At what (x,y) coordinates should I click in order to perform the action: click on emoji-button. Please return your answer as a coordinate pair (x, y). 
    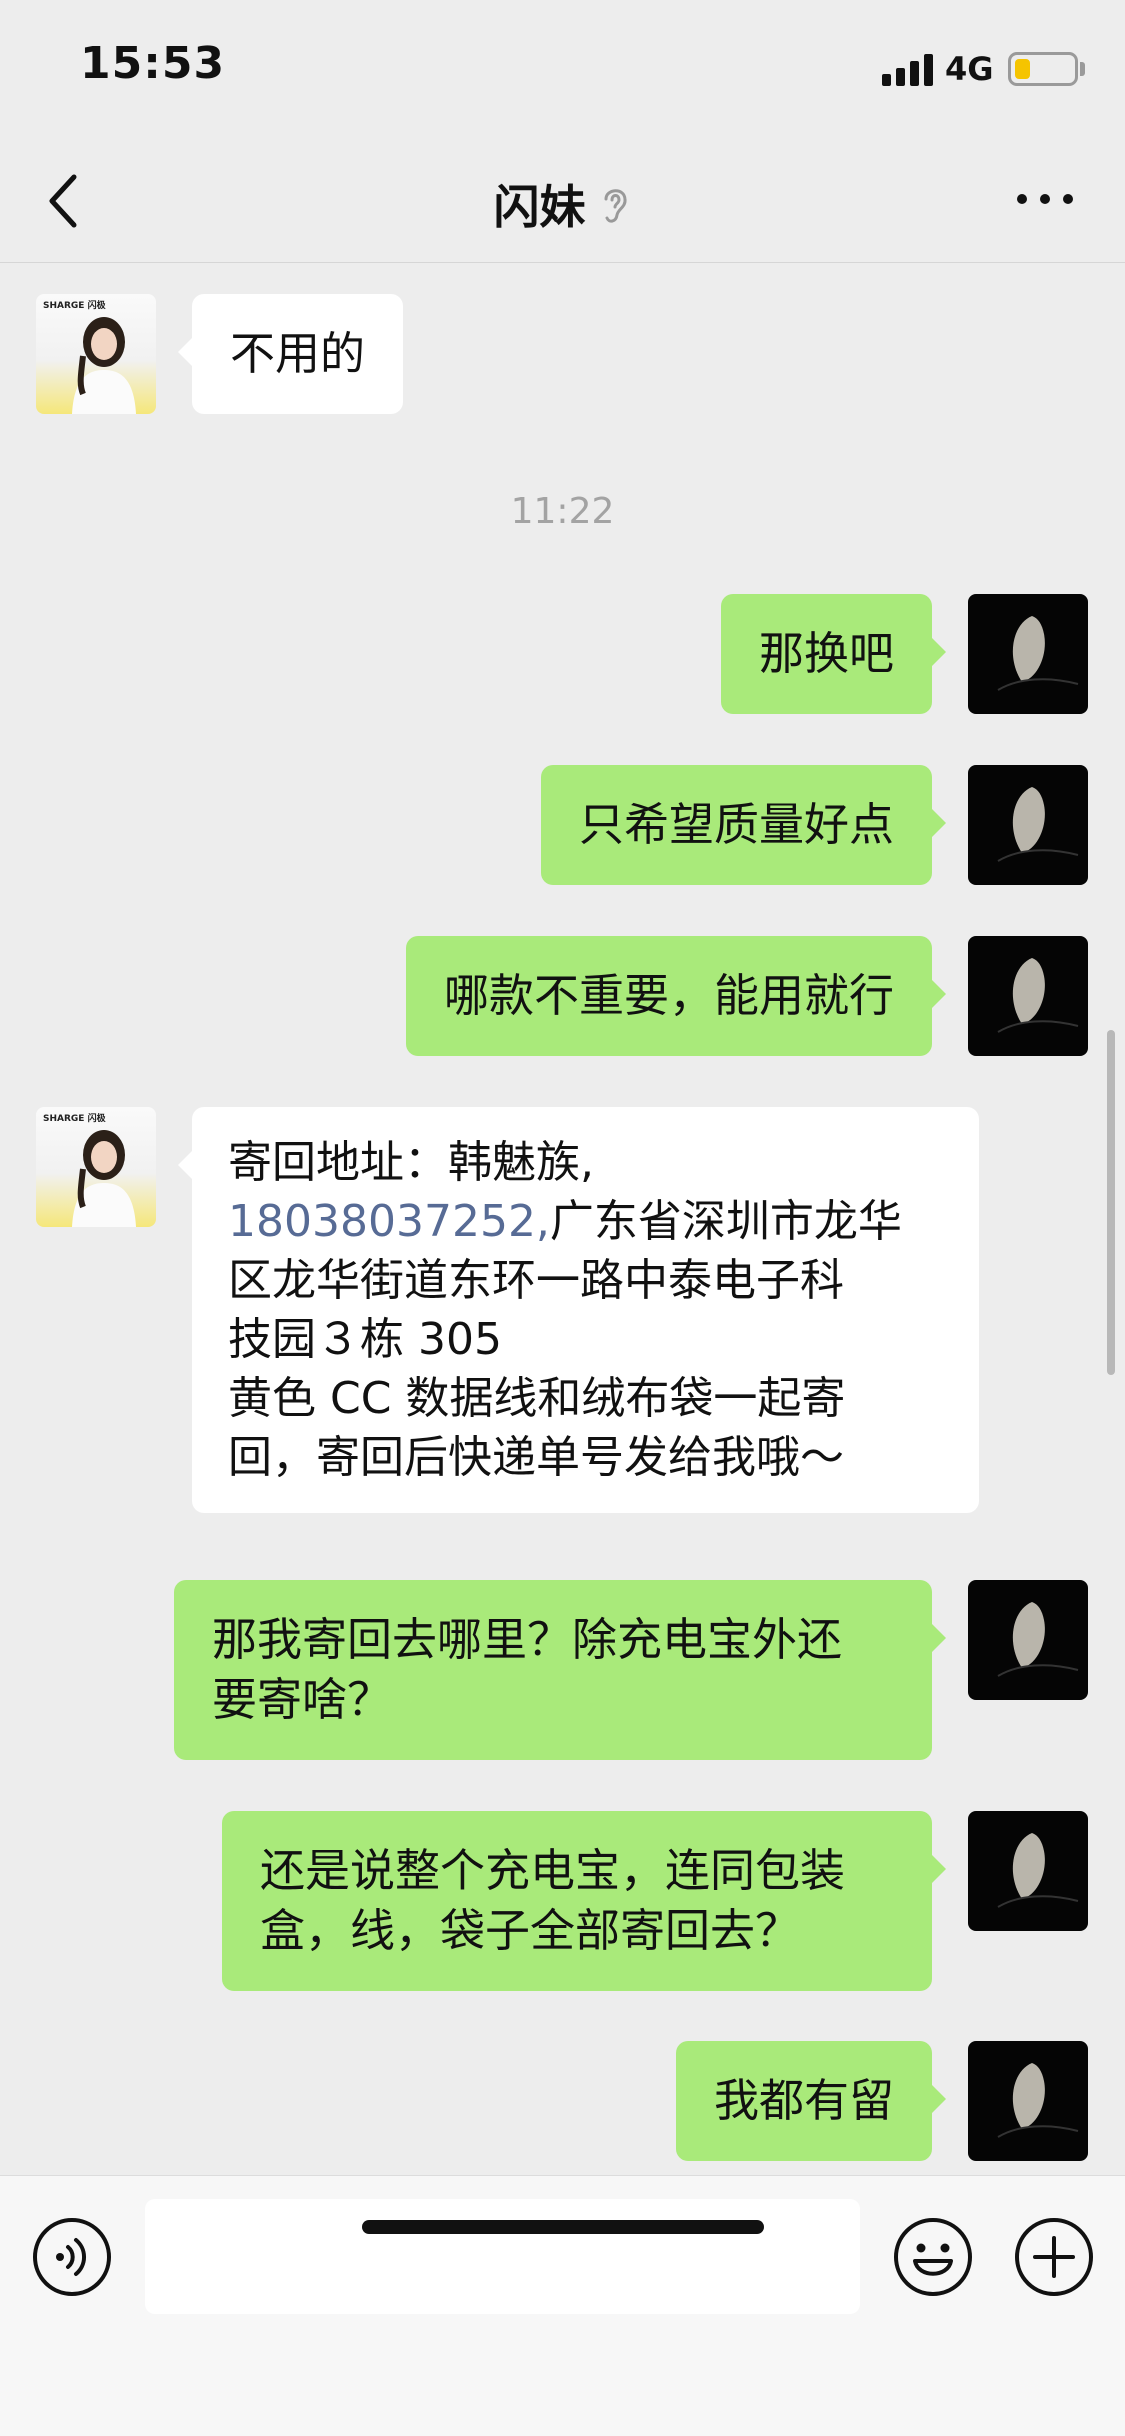
    Looking at the image, I should click on (933, 2257).